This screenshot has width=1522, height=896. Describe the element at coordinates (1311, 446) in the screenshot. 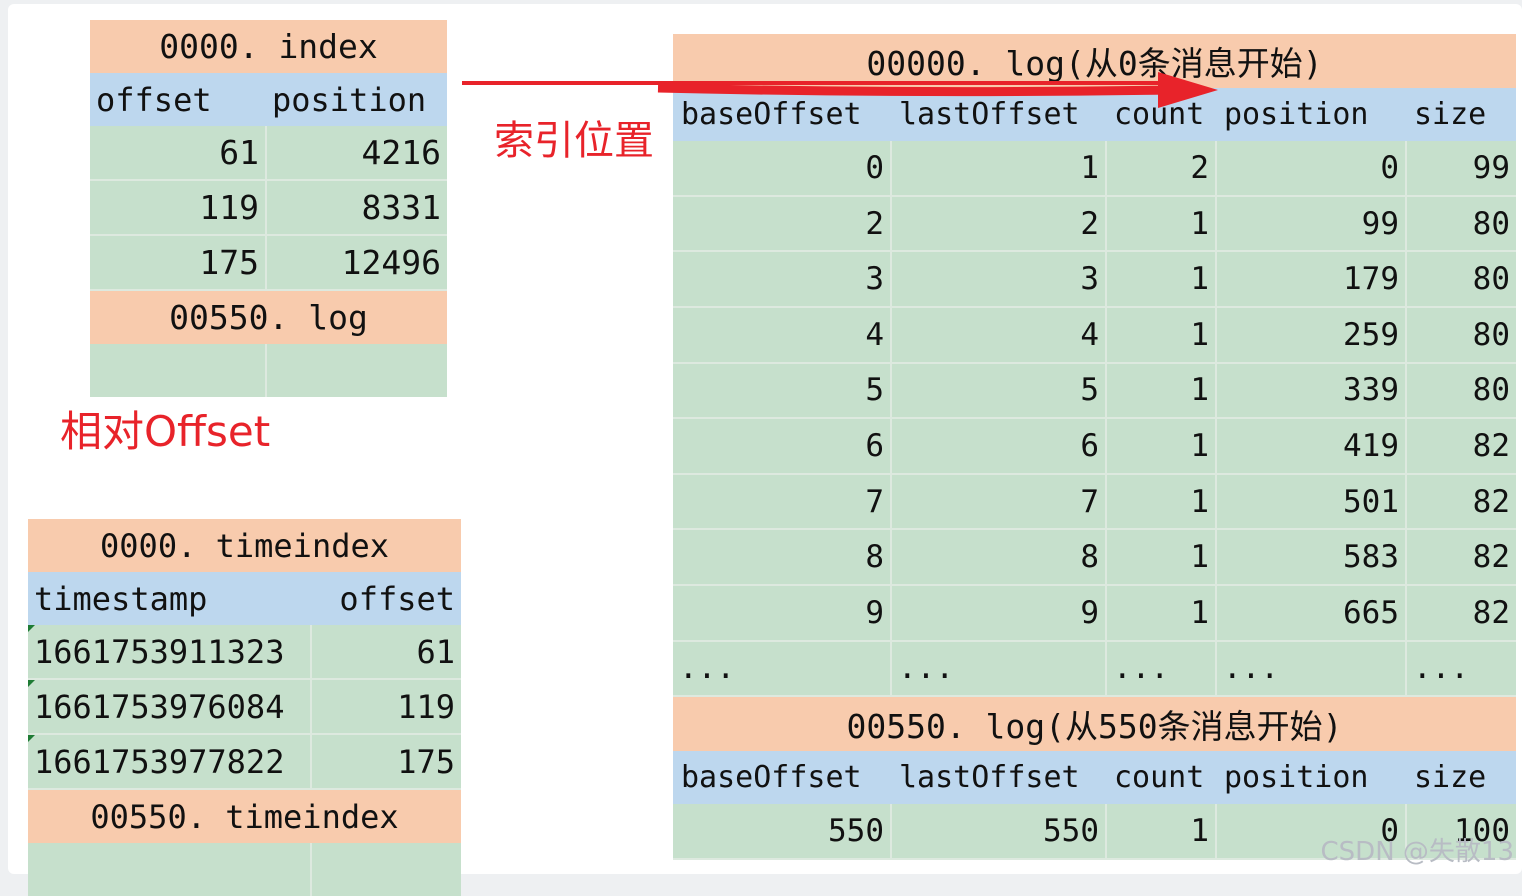

I see `log-cell: 419` at that location.